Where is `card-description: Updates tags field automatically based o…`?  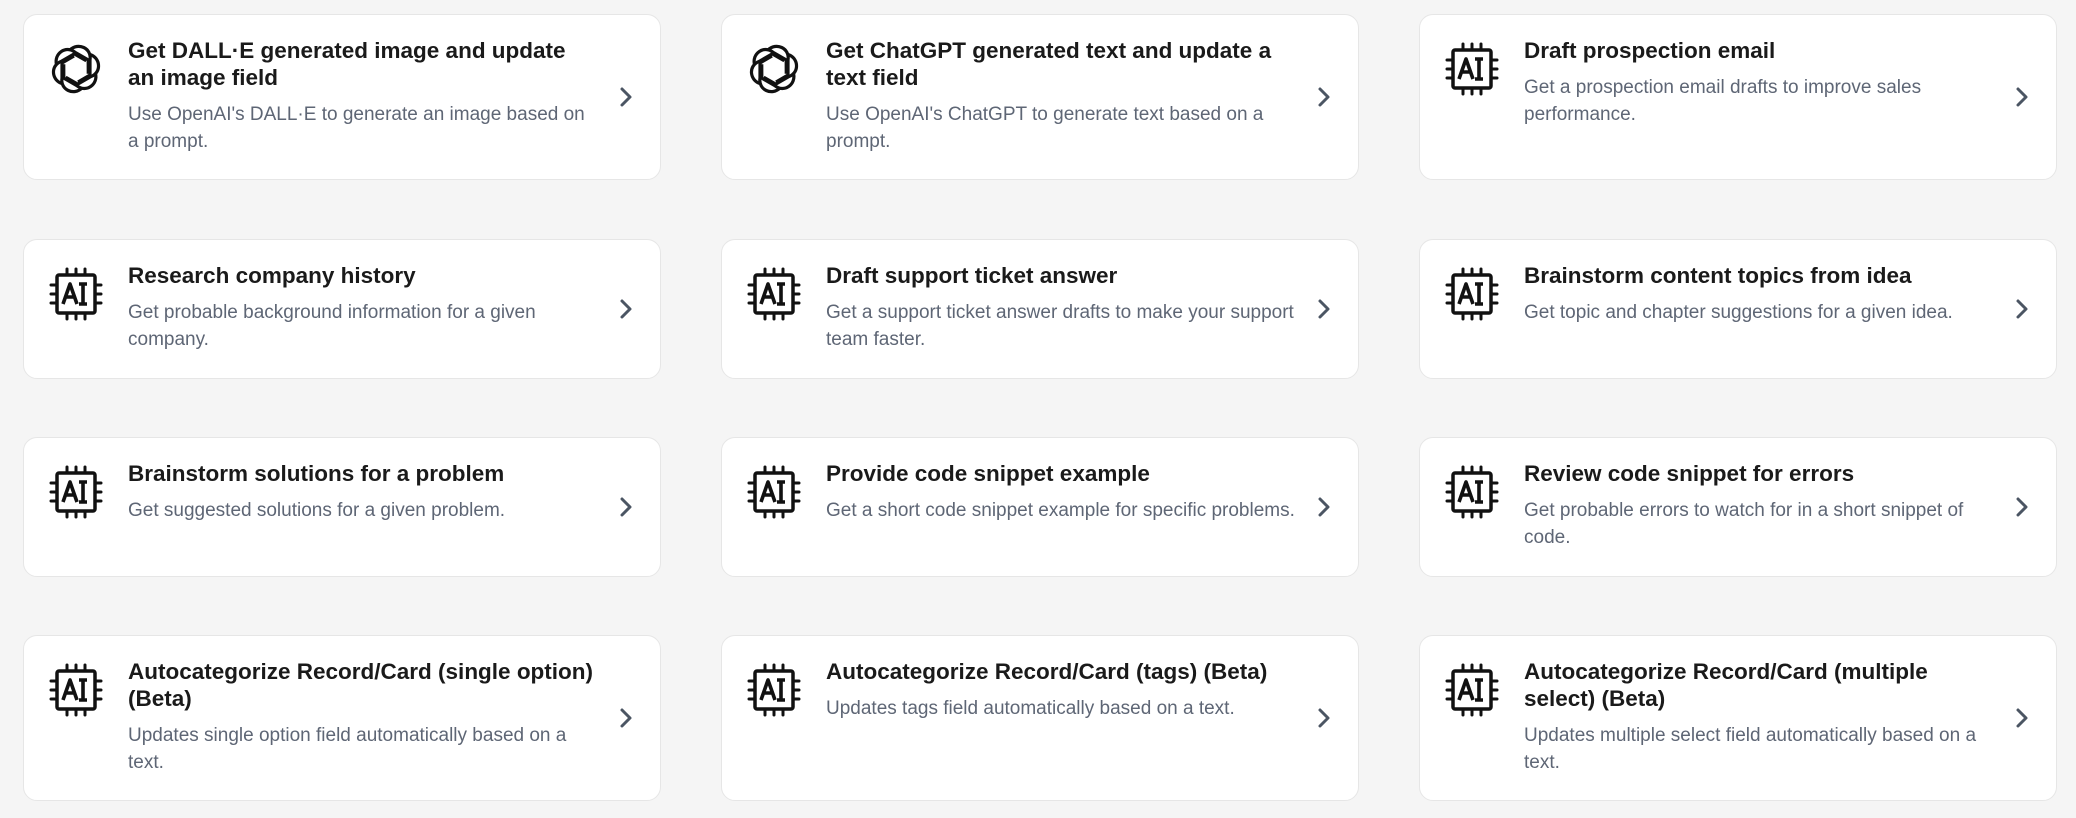
card-description: Updates tags field automatically based o… is located at coordinates (1030, 708).